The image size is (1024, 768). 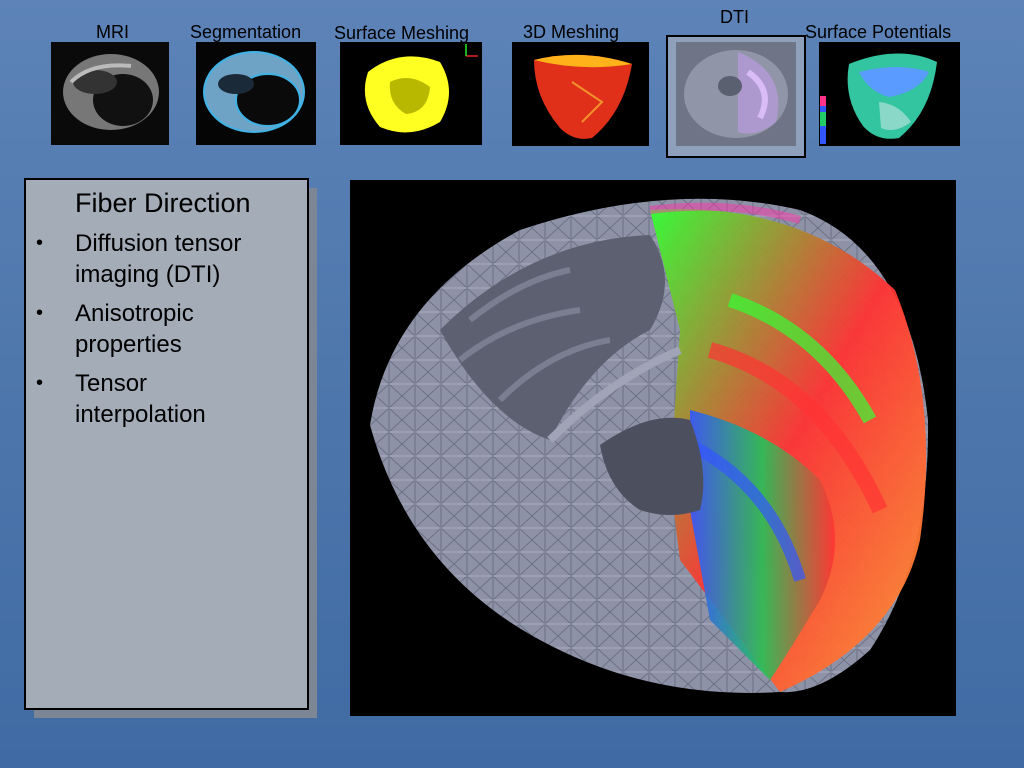 I want to click on panel-title: Fiber Direction, so click(x=163, y=203).